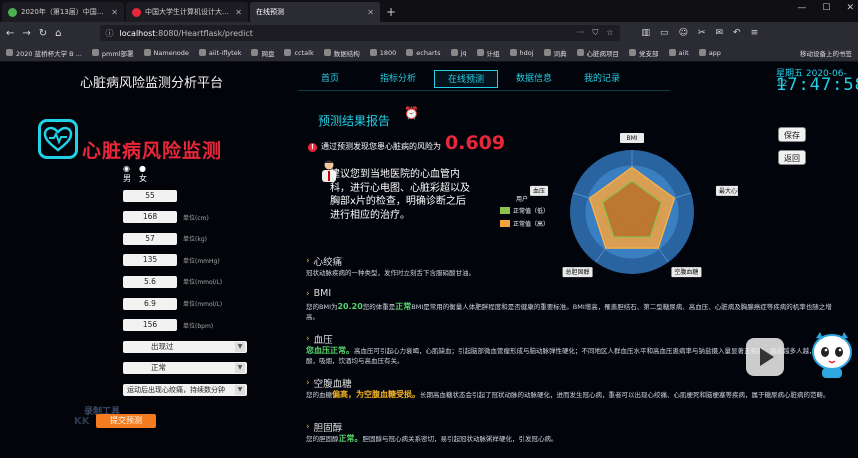 The width and height of the screenshot is (858, 458). Describe the element at coordinates (531, 224) in the screenshot. I see `legend-label: 正常值（高）` at that location.